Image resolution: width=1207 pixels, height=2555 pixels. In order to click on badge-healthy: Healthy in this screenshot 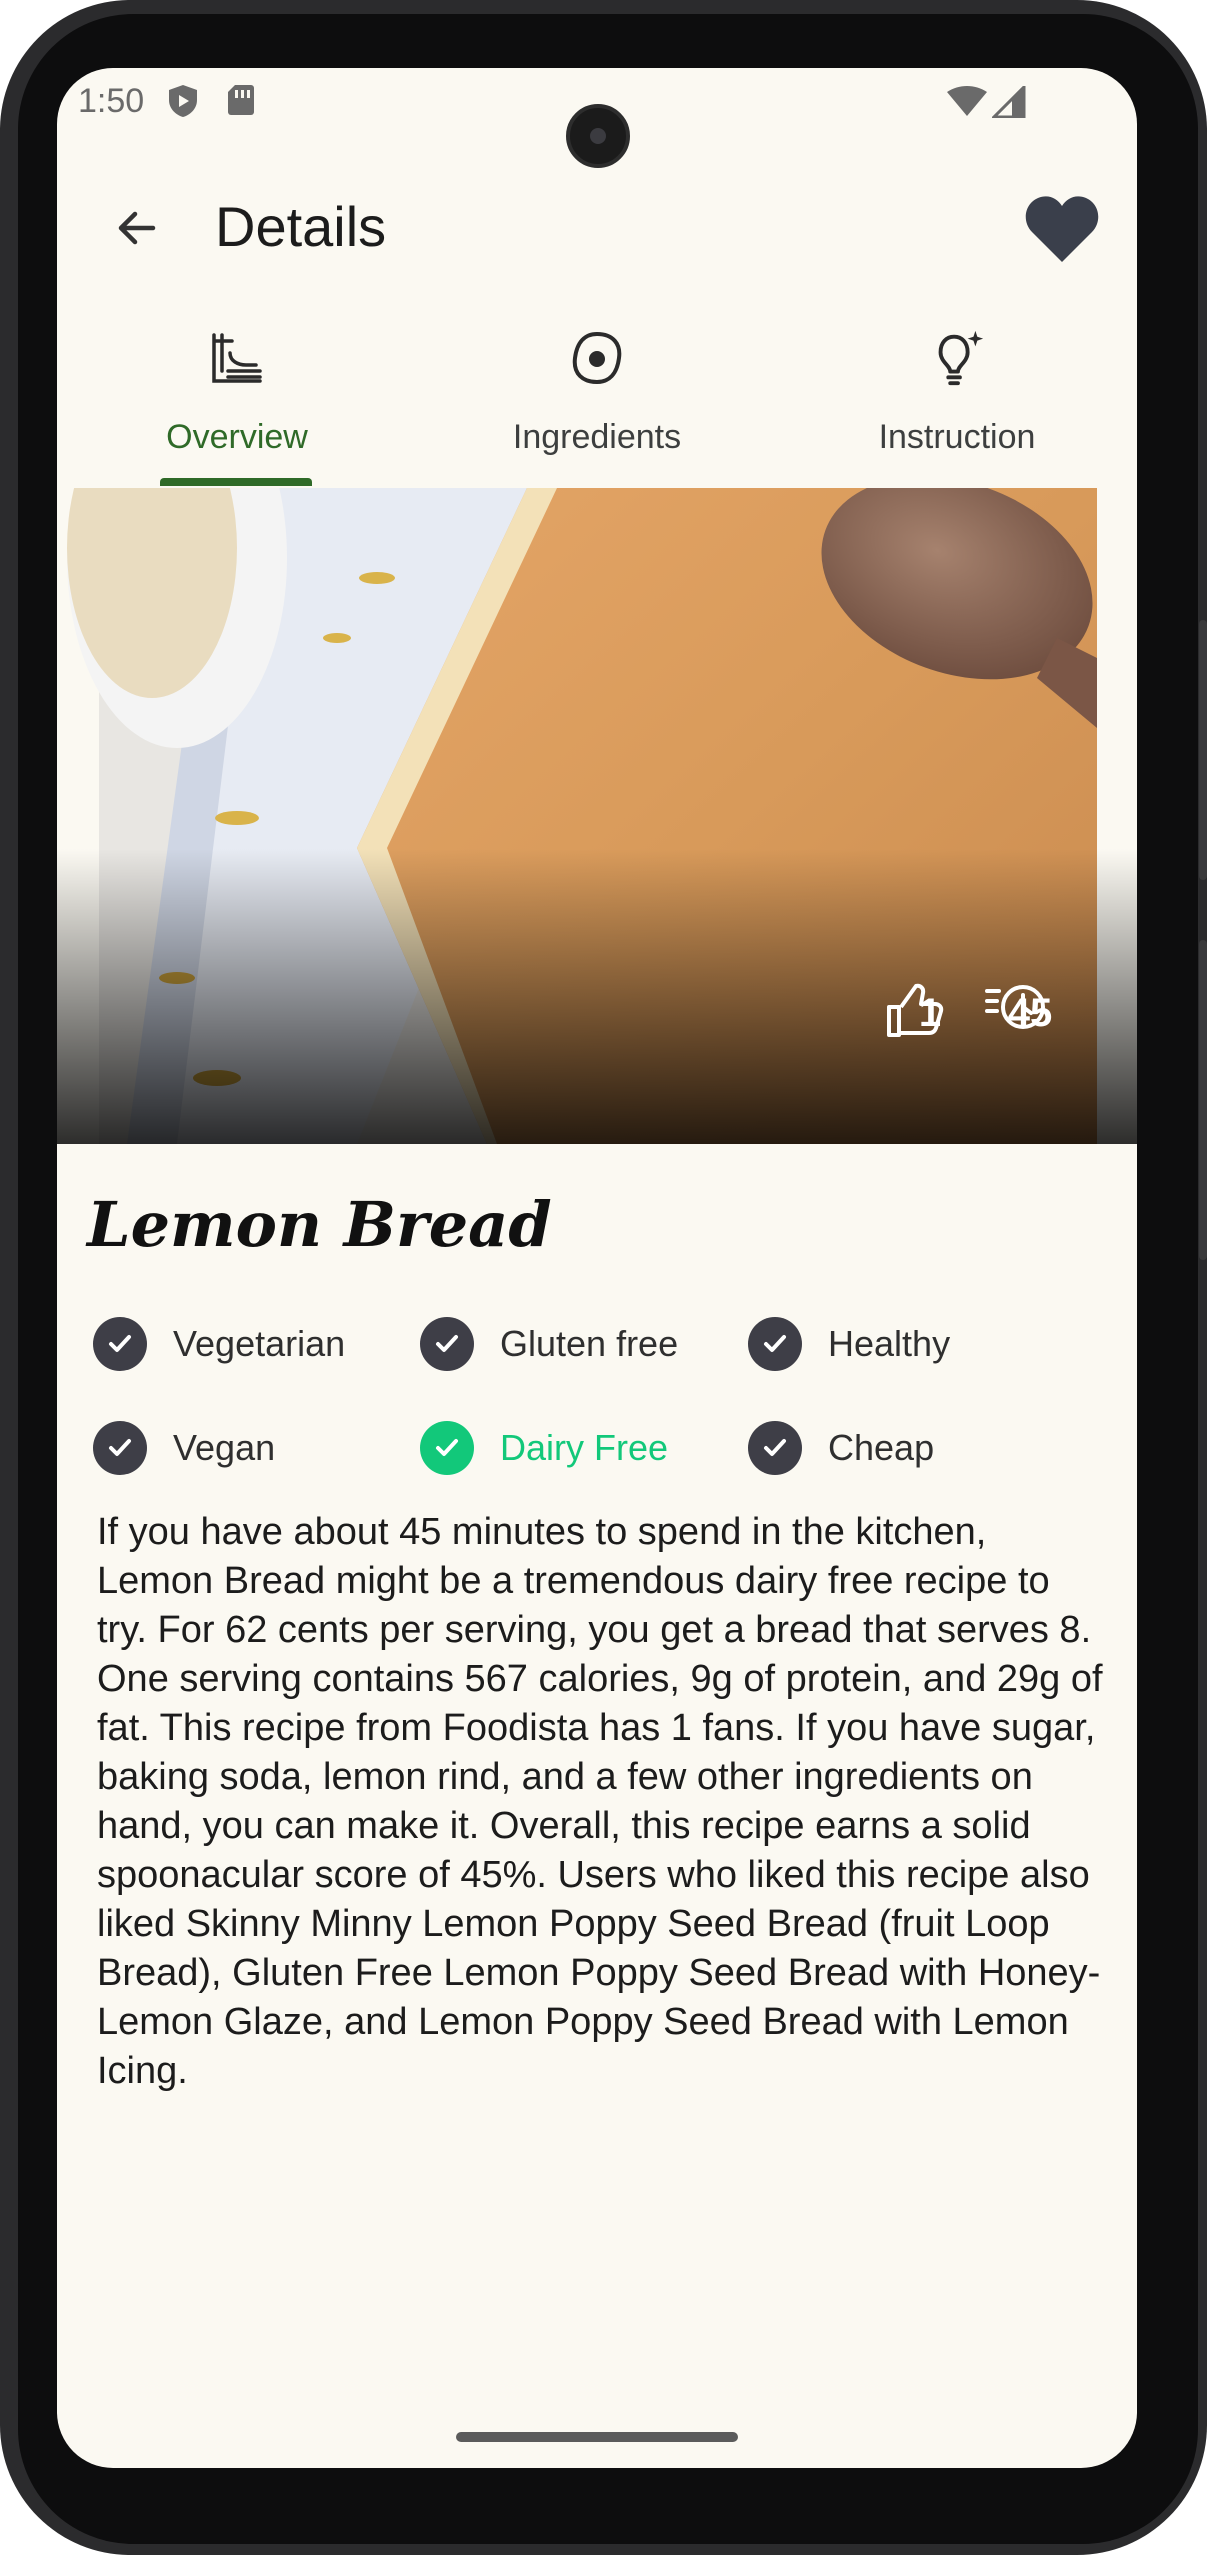, I will do `click(849, 1344)`.